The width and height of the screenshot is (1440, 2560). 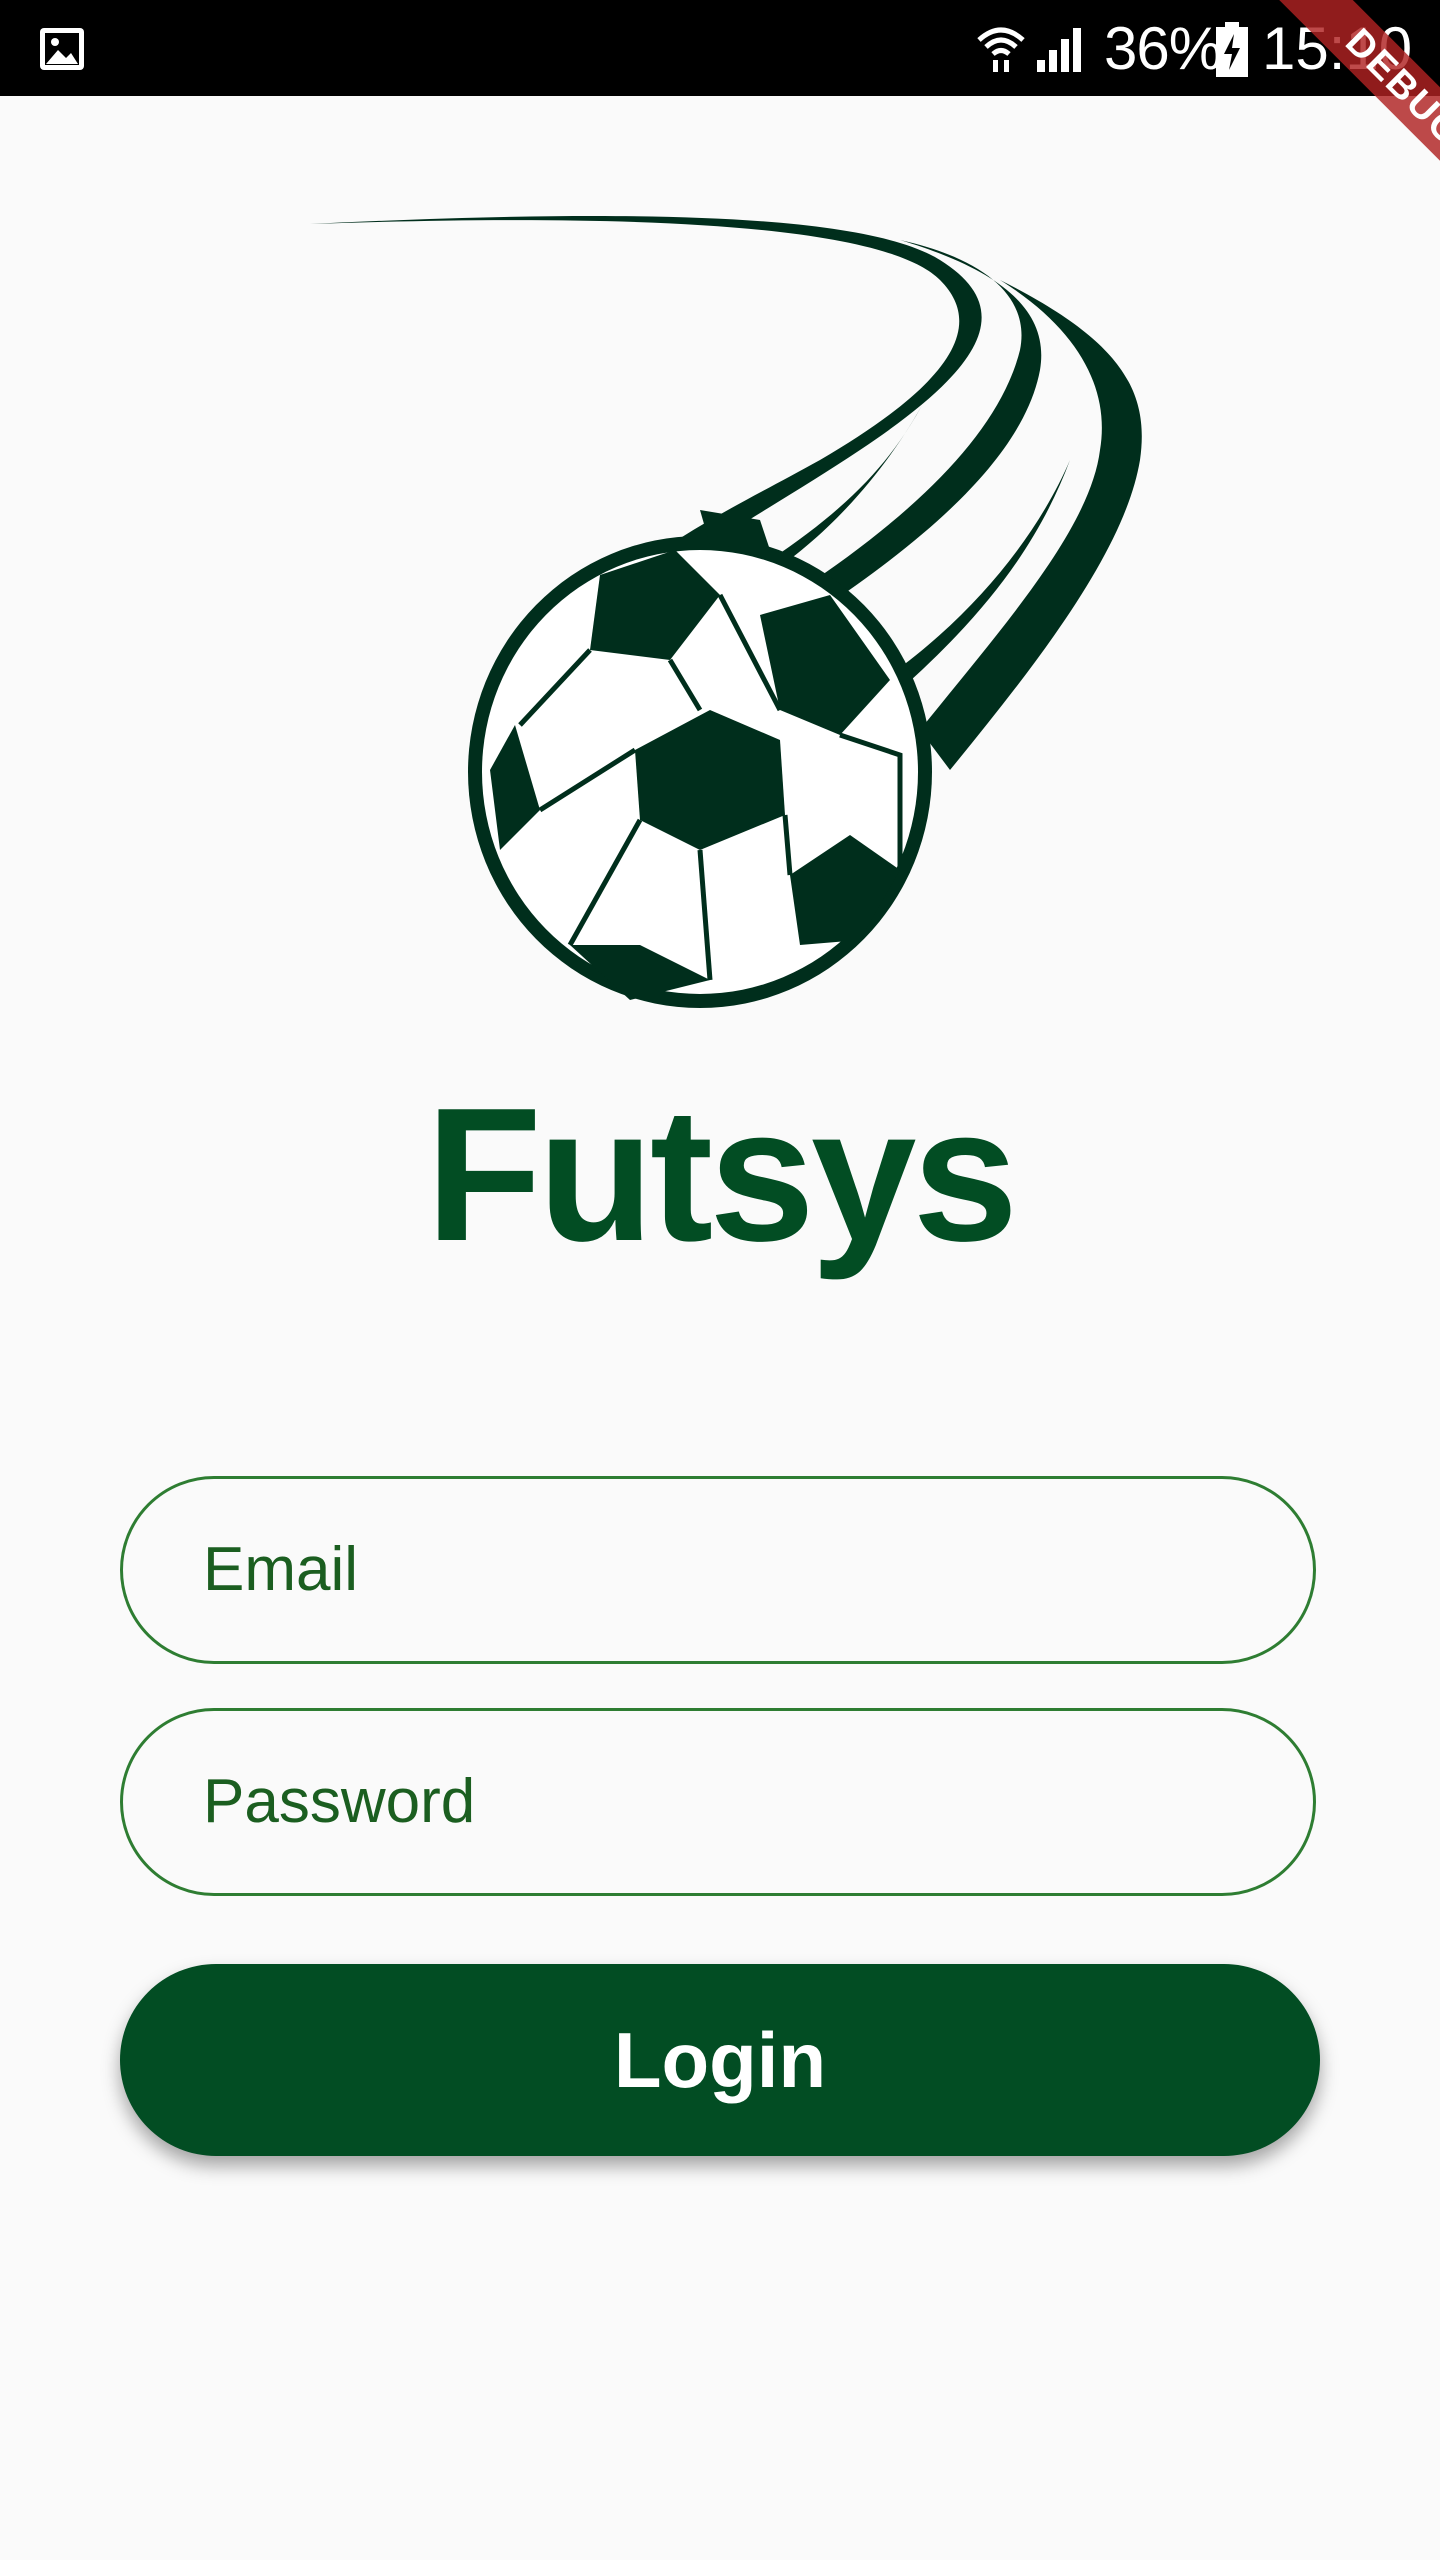 I want to click on battery-charging-icon, so click(x=1232, y=49).